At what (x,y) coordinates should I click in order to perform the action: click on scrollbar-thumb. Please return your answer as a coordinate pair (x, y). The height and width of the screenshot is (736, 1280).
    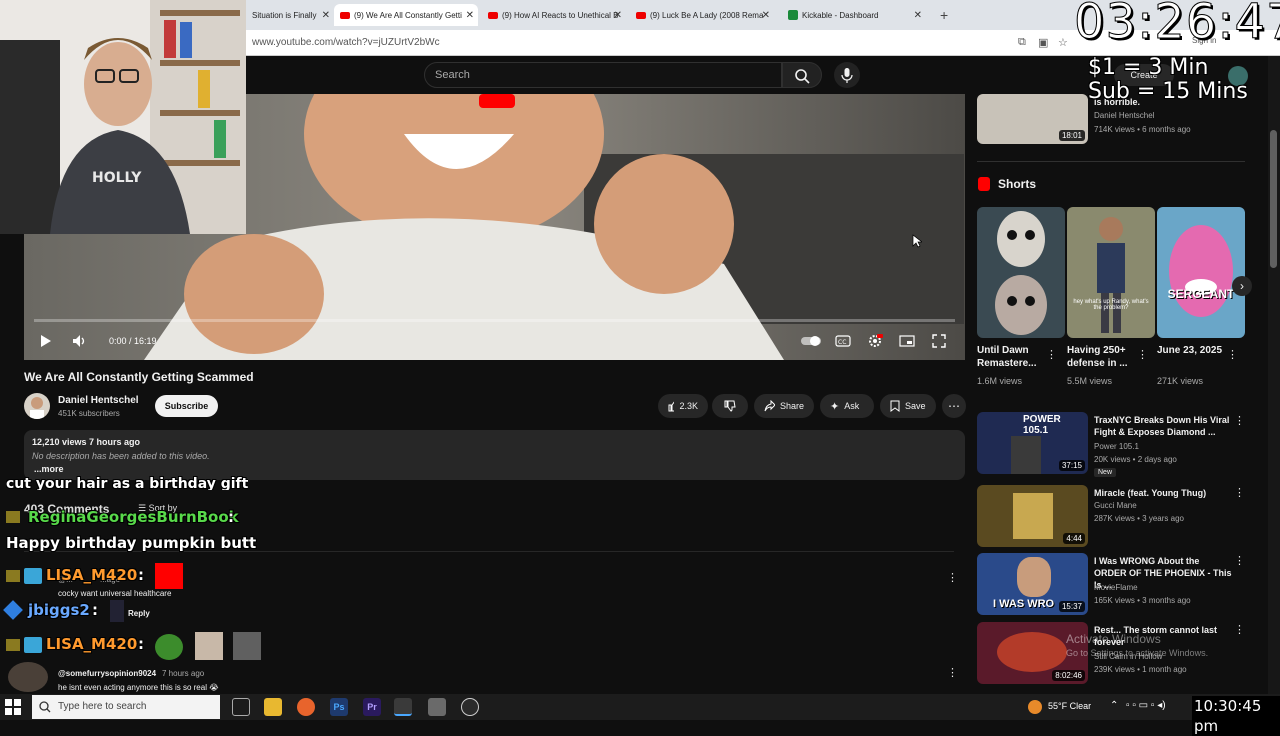
    Looking at the image, I should click on (1273, 199).